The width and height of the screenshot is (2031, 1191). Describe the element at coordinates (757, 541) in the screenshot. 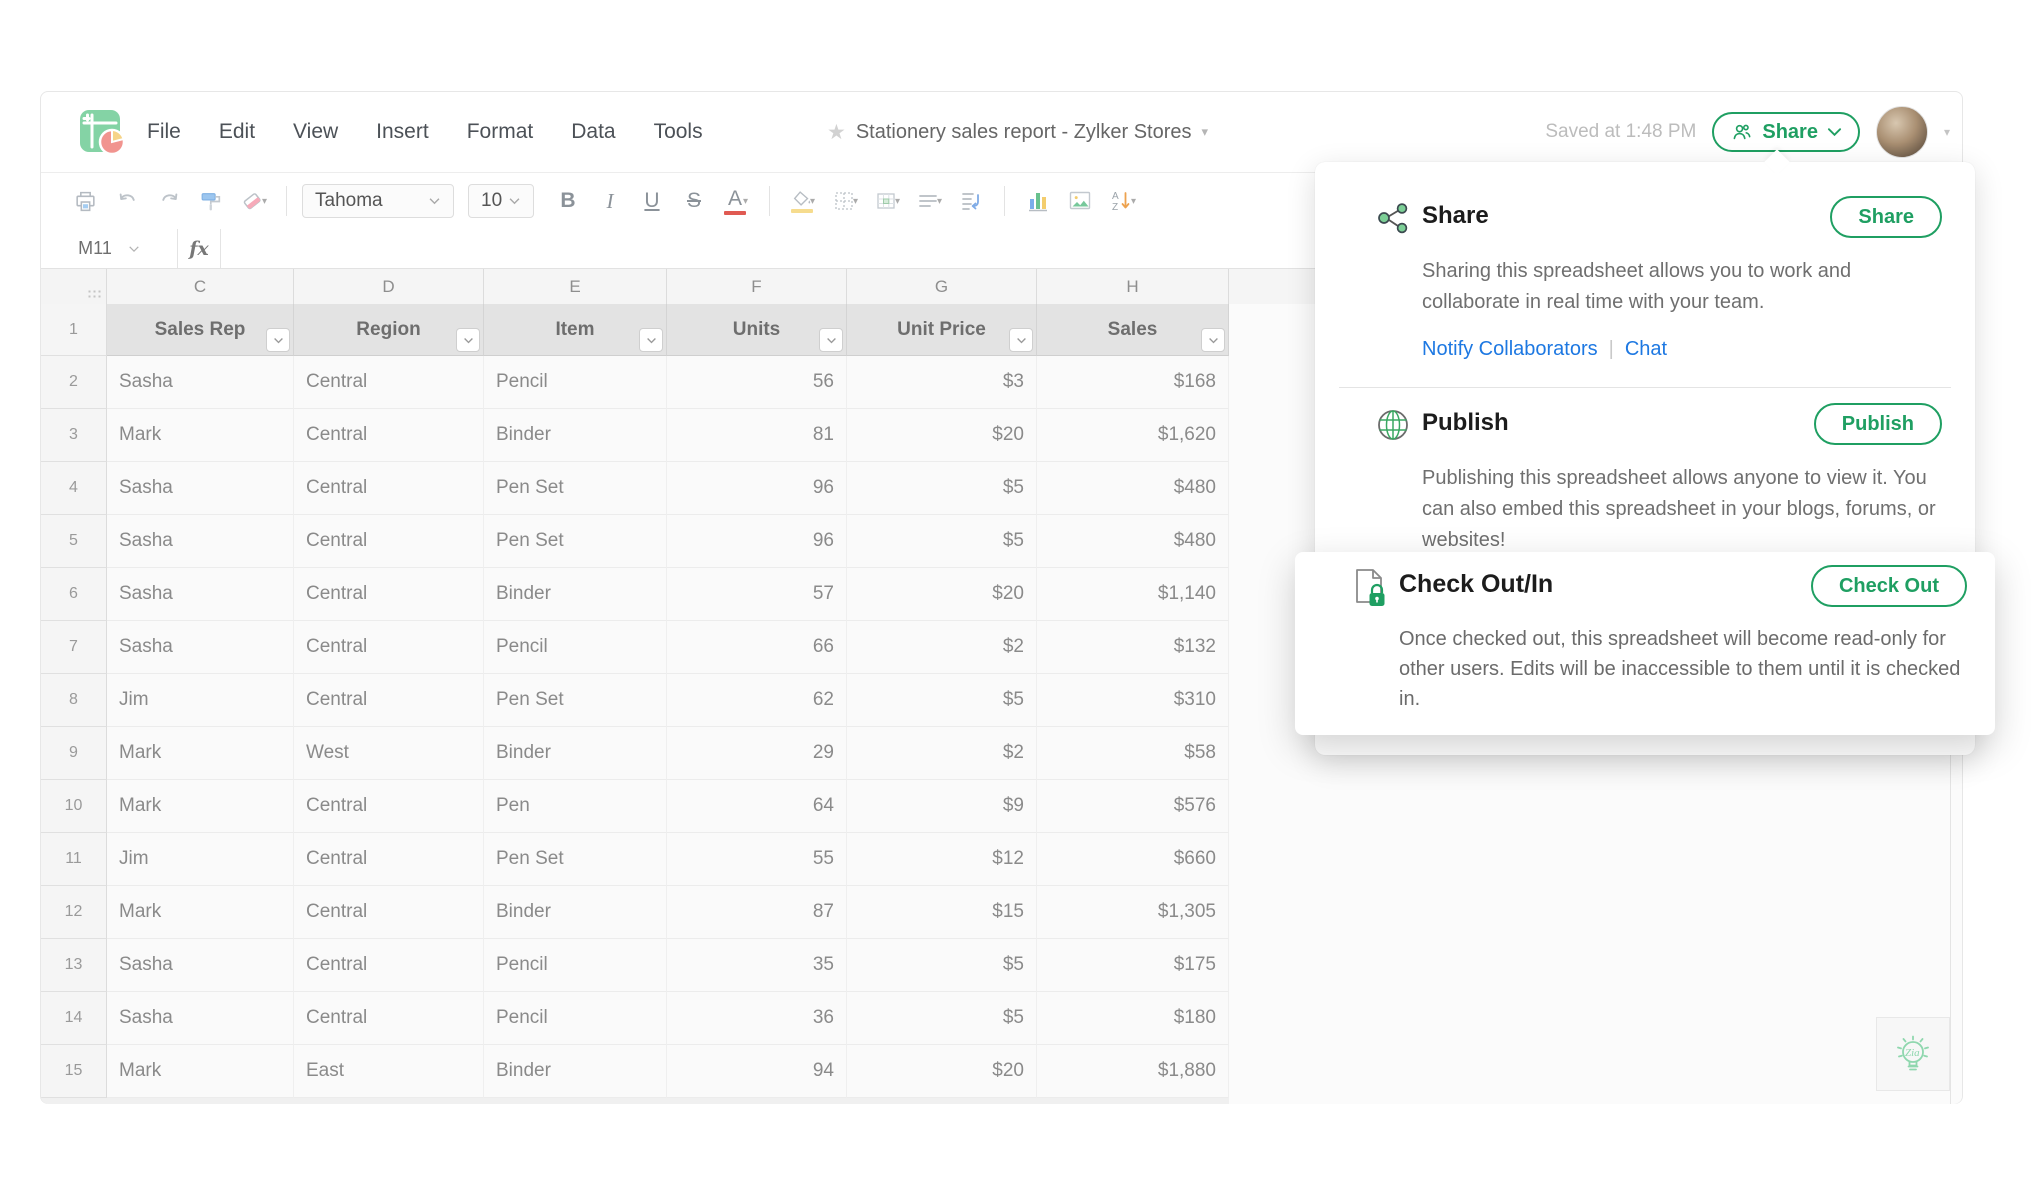

I see `cell: 96` at that location.